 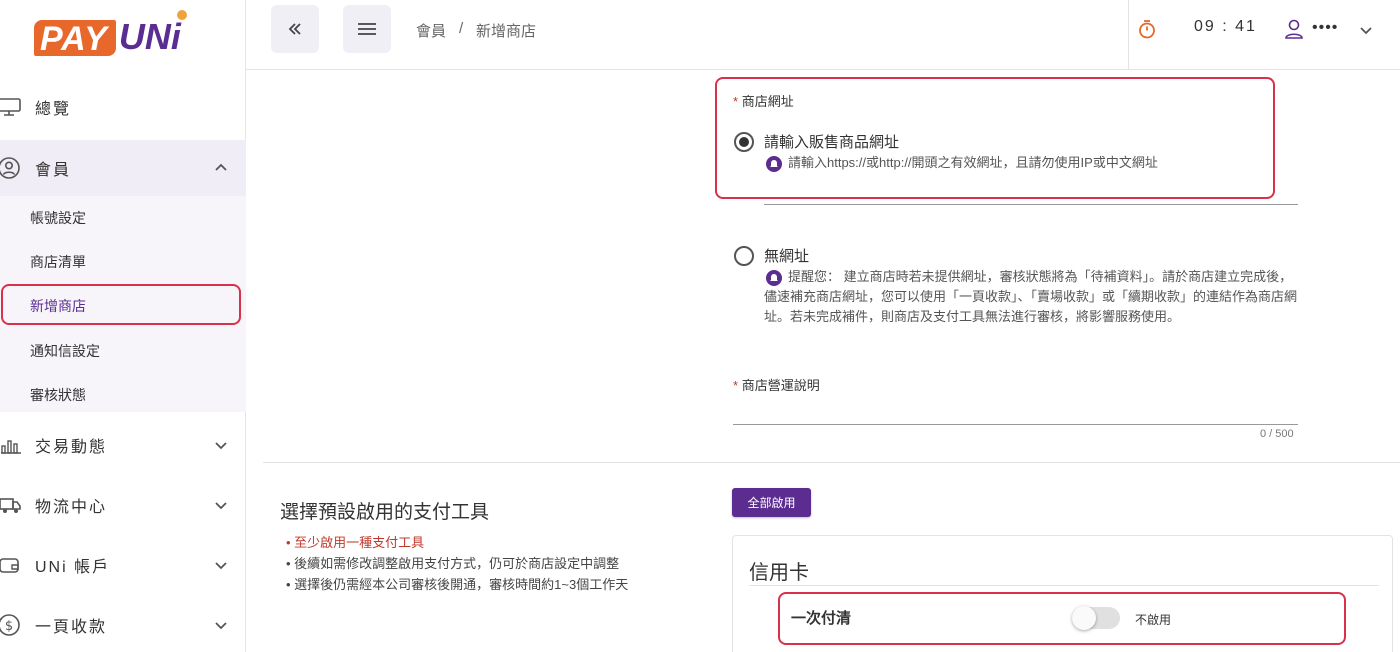 I want to click on user-name-masked: ••••, so click(x=1325, y=28).